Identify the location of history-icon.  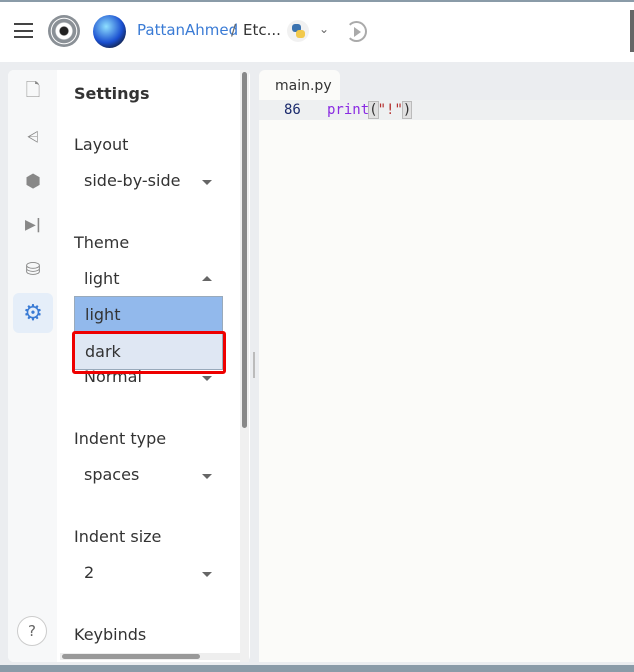
(356, 31).